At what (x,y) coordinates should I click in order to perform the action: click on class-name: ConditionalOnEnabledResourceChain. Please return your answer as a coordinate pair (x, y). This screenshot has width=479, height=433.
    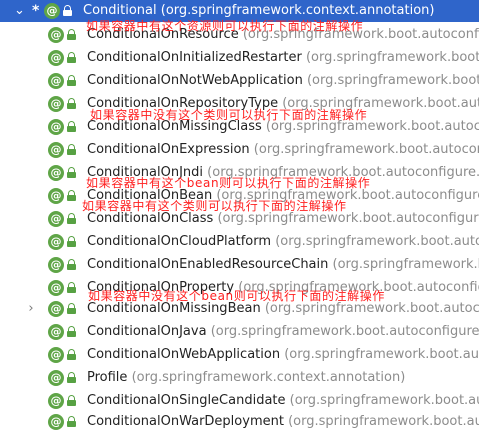
    Looking at the image, I should click on (208, 264).